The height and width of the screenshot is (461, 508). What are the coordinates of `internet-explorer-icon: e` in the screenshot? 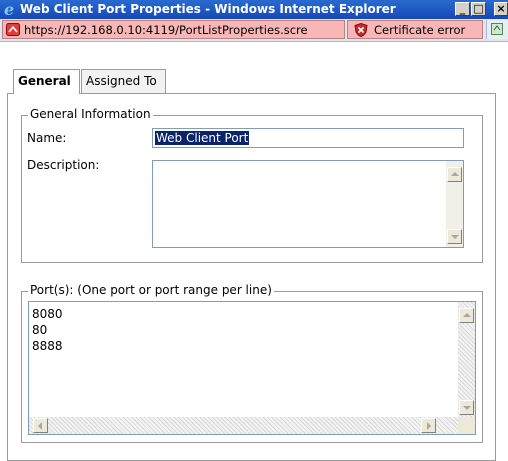 It's located at (9, 9).